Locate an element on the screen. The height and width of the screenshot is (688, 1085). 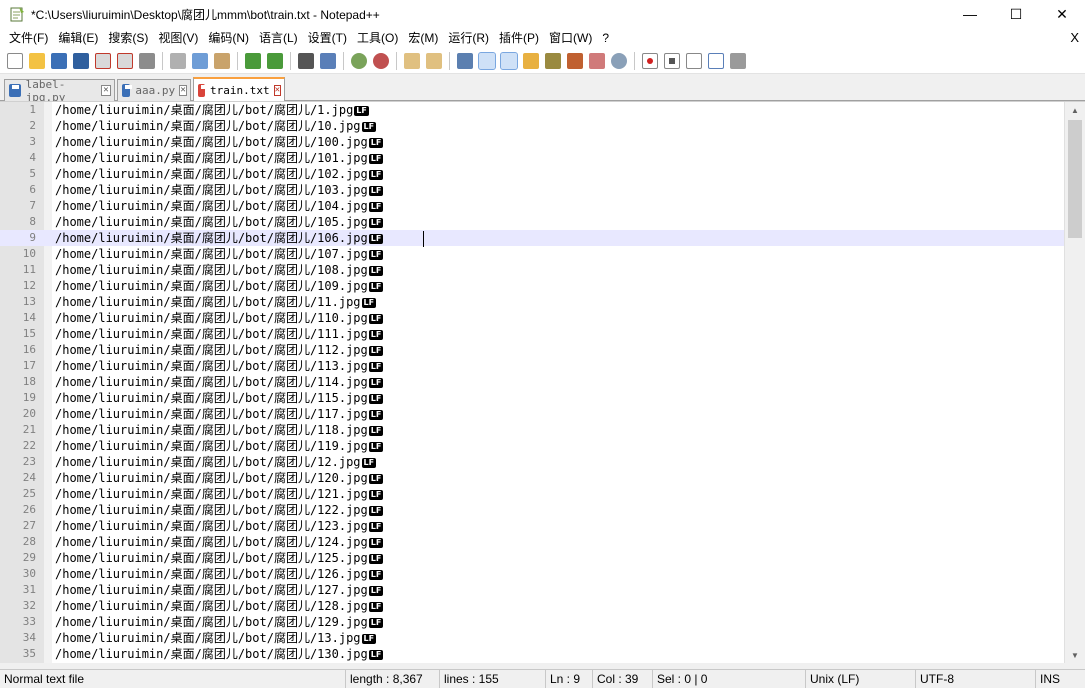
tab-aaa-py: aaa.py ✕ is located at coordinates (154, 90).